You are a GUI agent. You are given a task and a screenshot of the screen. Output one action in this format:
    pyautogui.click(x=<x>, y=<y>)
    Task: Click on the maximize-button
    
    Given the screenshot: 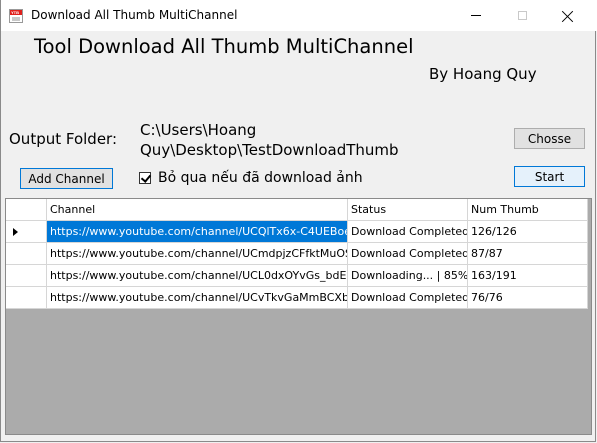 What is the action you would take?
    pyautogui.click(x=522, y=15)
    